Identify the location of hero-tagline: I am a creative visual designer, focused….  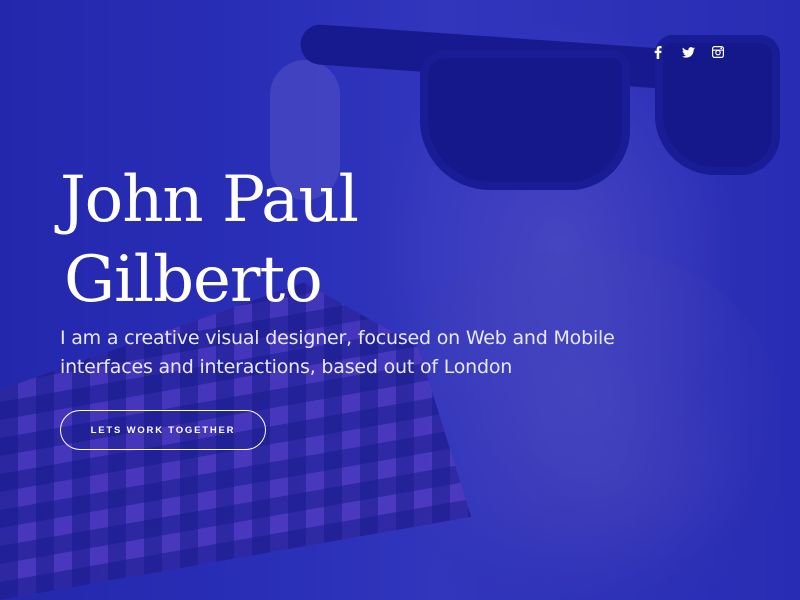
(337, 352).